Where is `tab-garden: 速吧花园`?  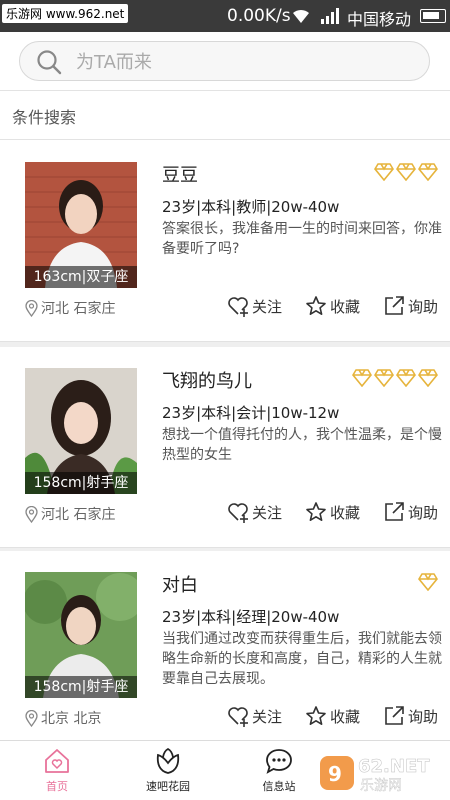 tab-garden: 速吧花园 is located at coordinates (168, 772).